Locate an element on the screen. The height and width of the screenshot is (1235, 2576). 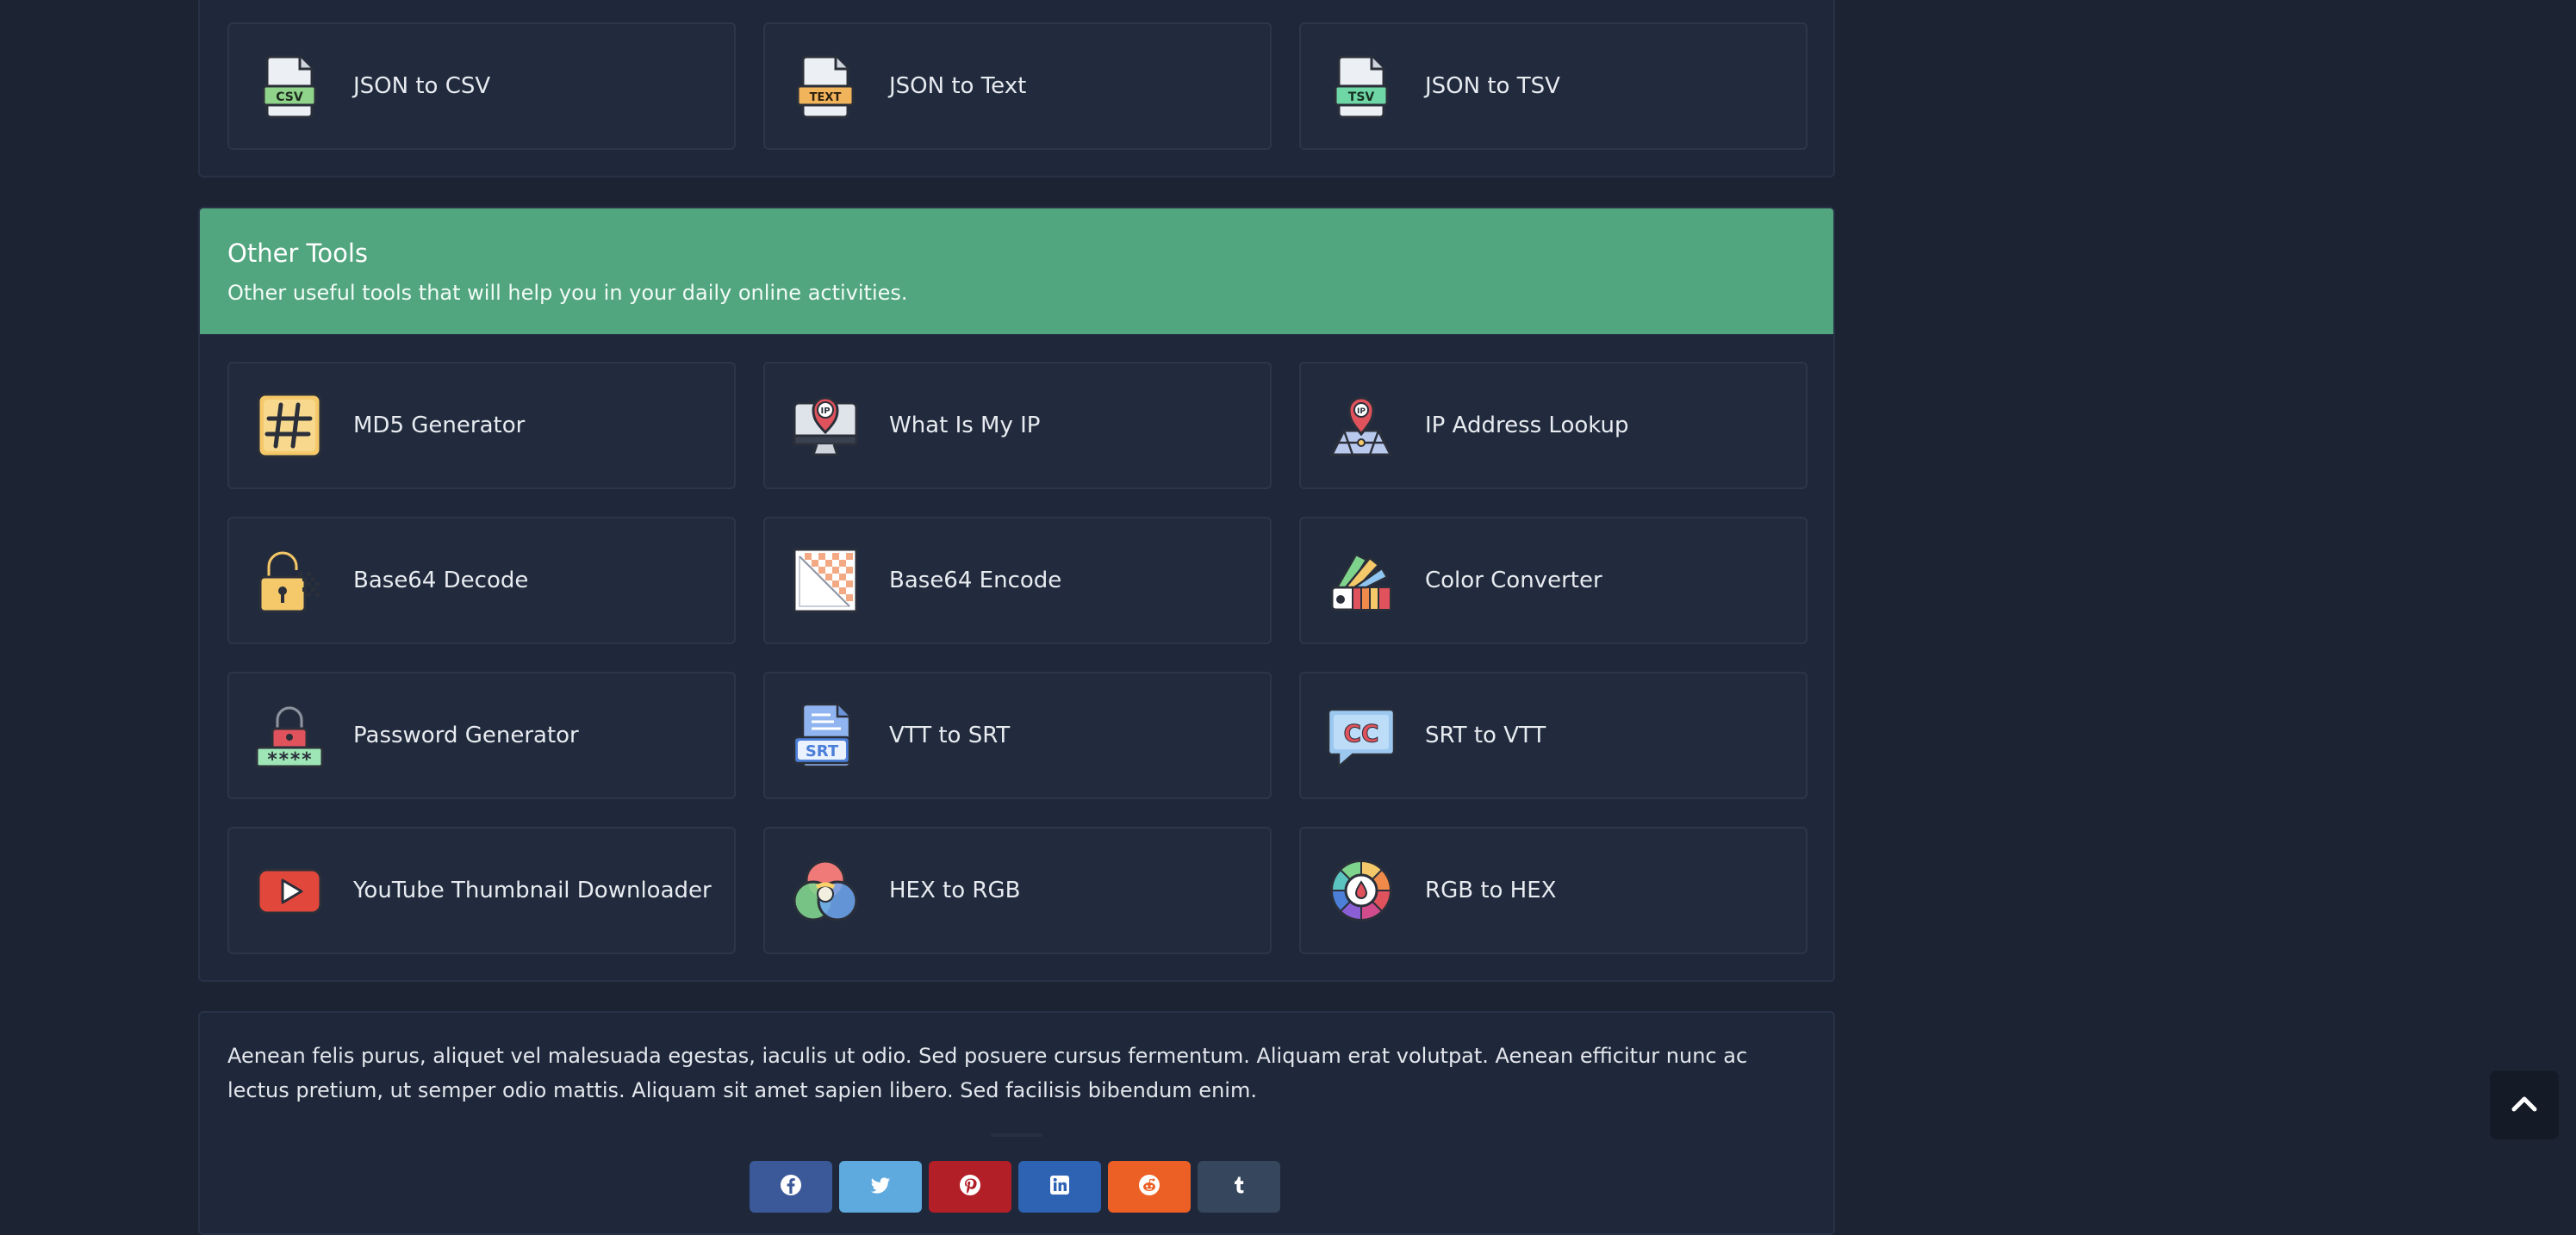
password-mask-text: **** is located at coordinates (290, 759).